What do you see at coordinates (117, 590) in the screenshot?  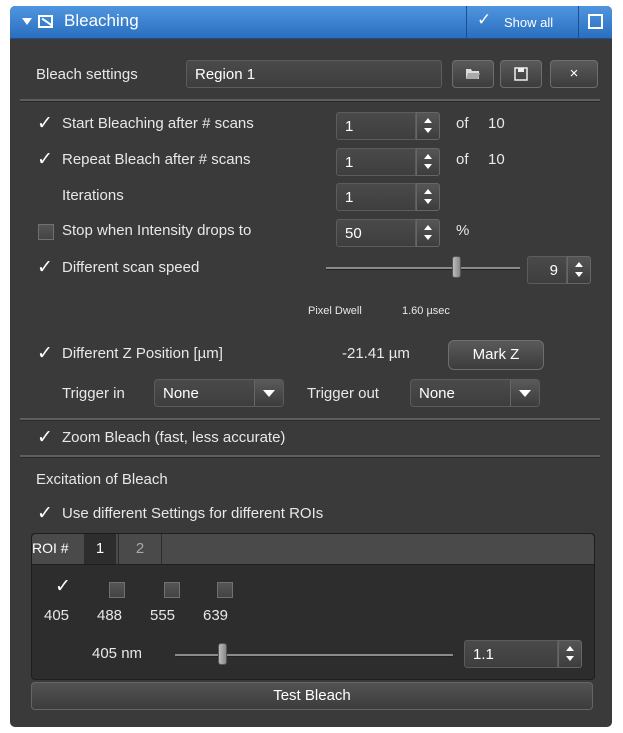 I see `laser-488-checkbox` at bounding box center [117, 590].